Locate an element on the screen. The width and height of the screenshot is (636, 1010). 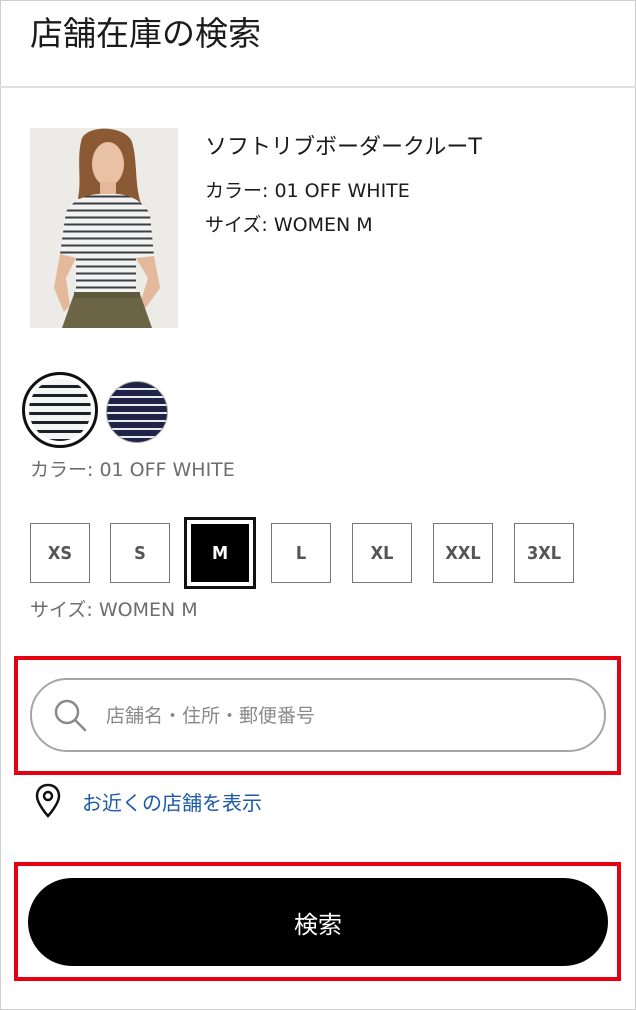
store-search-input is located at coordinates (346, 716).